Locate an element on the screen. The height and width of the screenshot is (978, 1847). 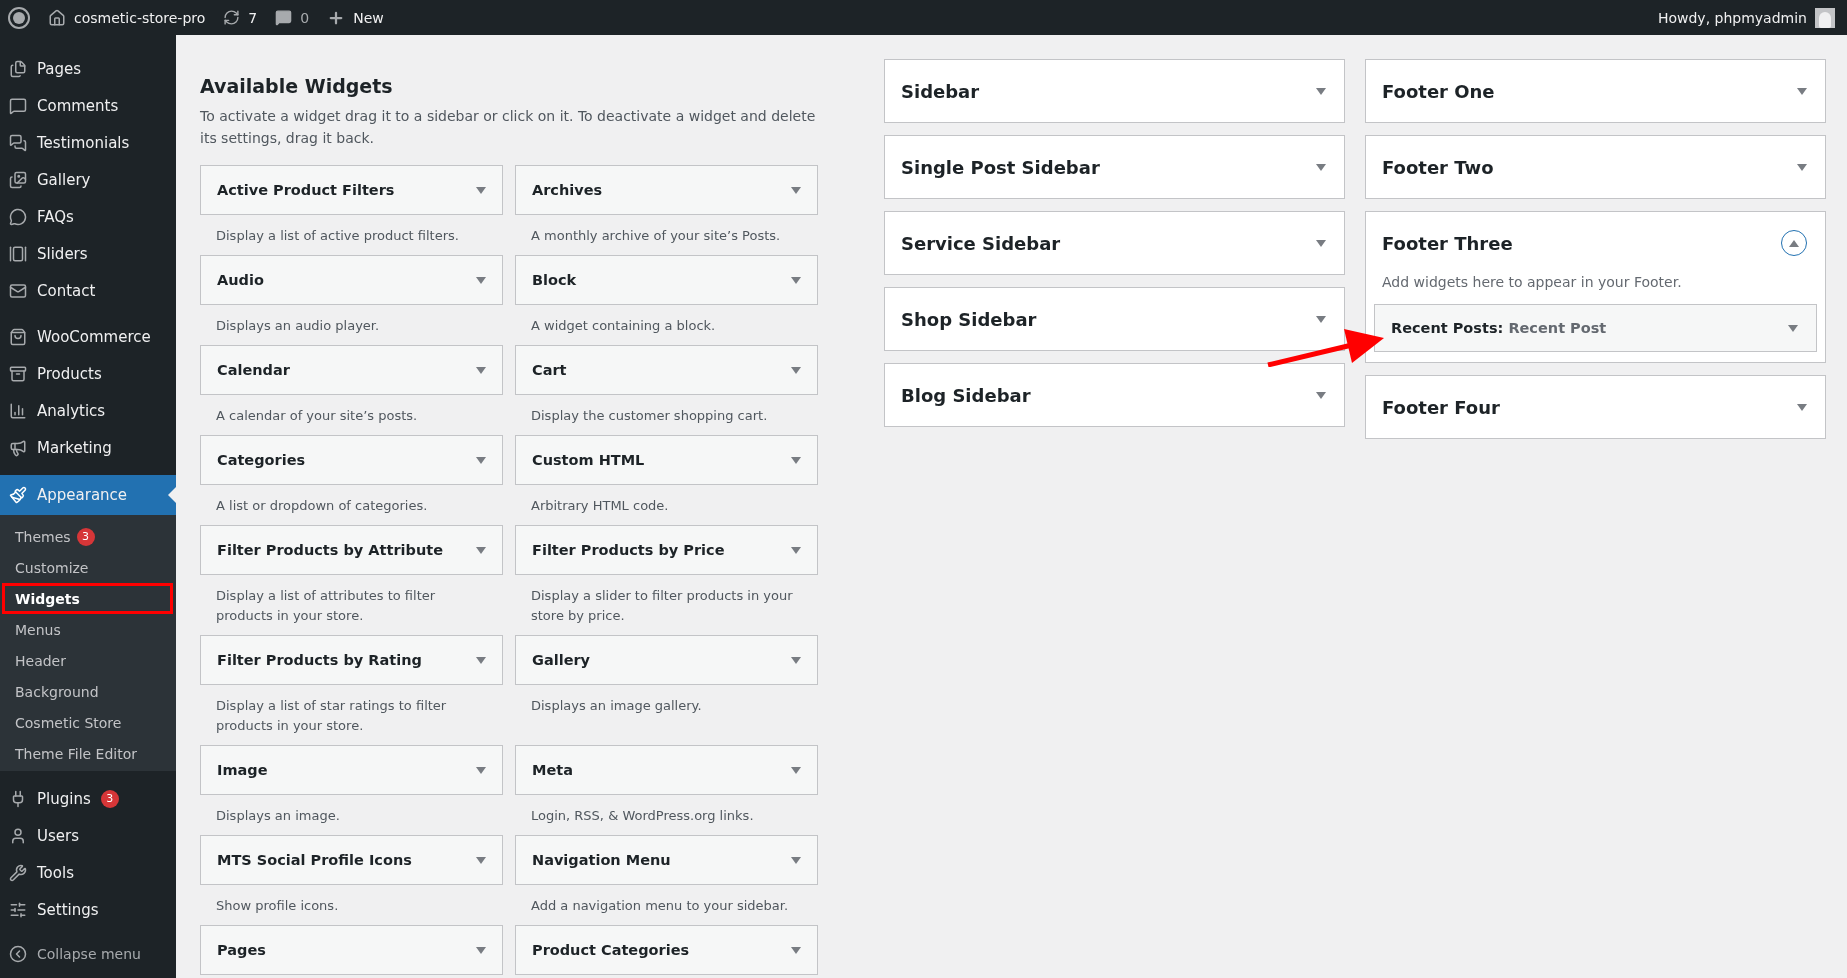
speech-bubbles-icon is located at coordinates (18, 142).